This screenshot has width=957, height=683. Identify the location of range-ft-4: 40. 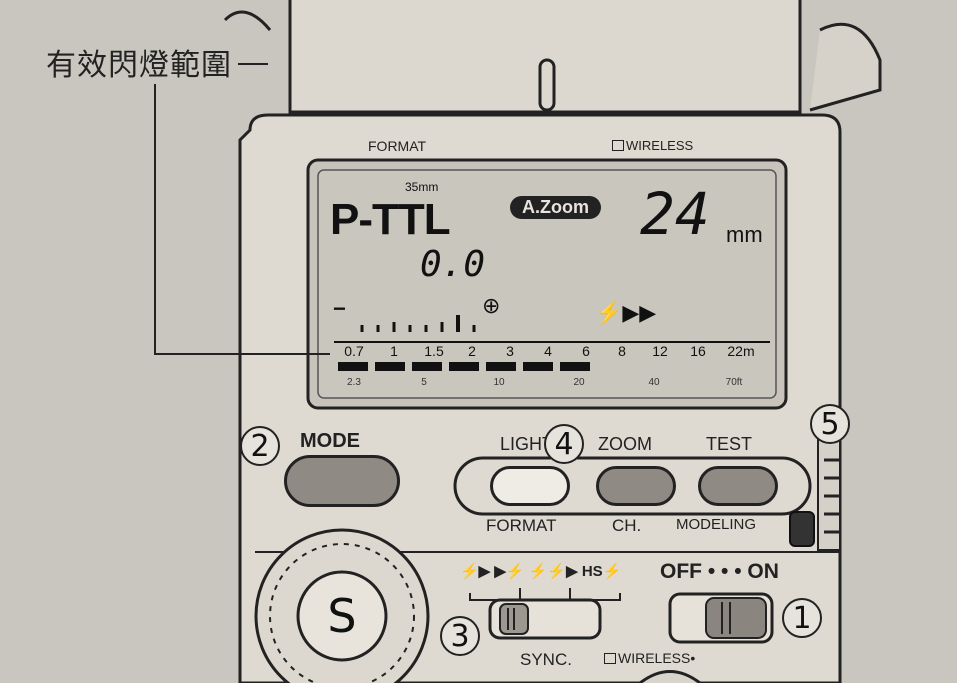
(654, 382).